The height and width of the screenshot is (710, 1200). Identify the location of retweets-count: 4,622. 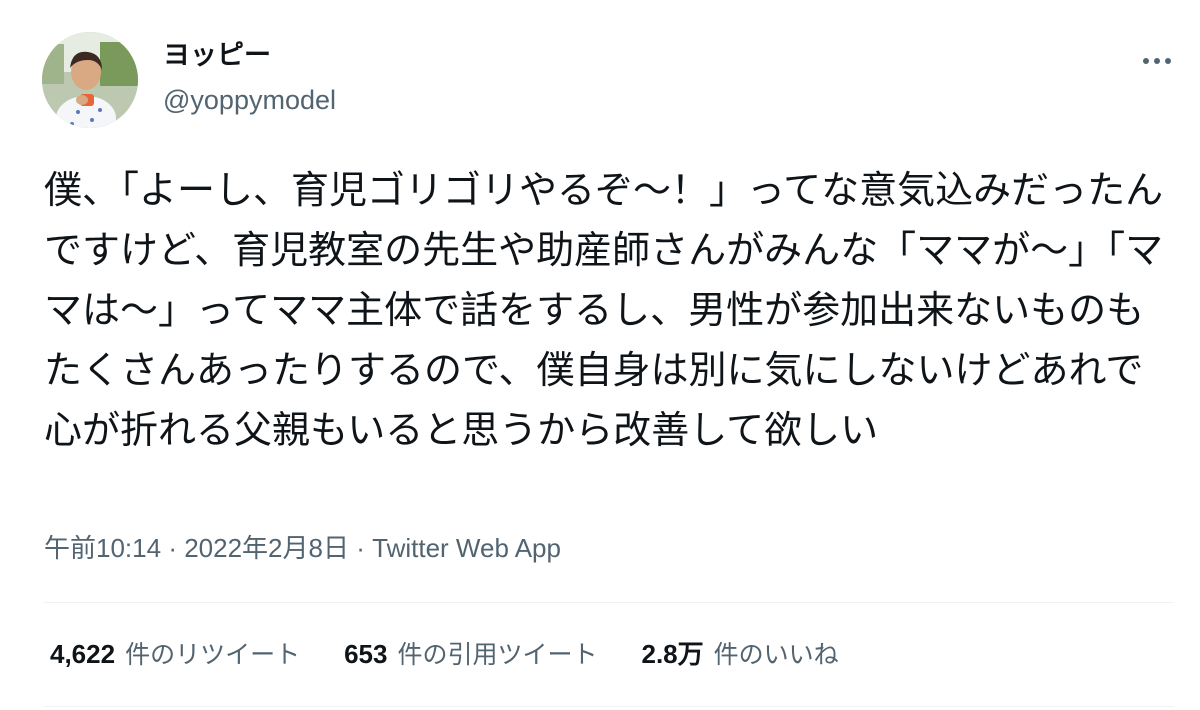
(83, 654).